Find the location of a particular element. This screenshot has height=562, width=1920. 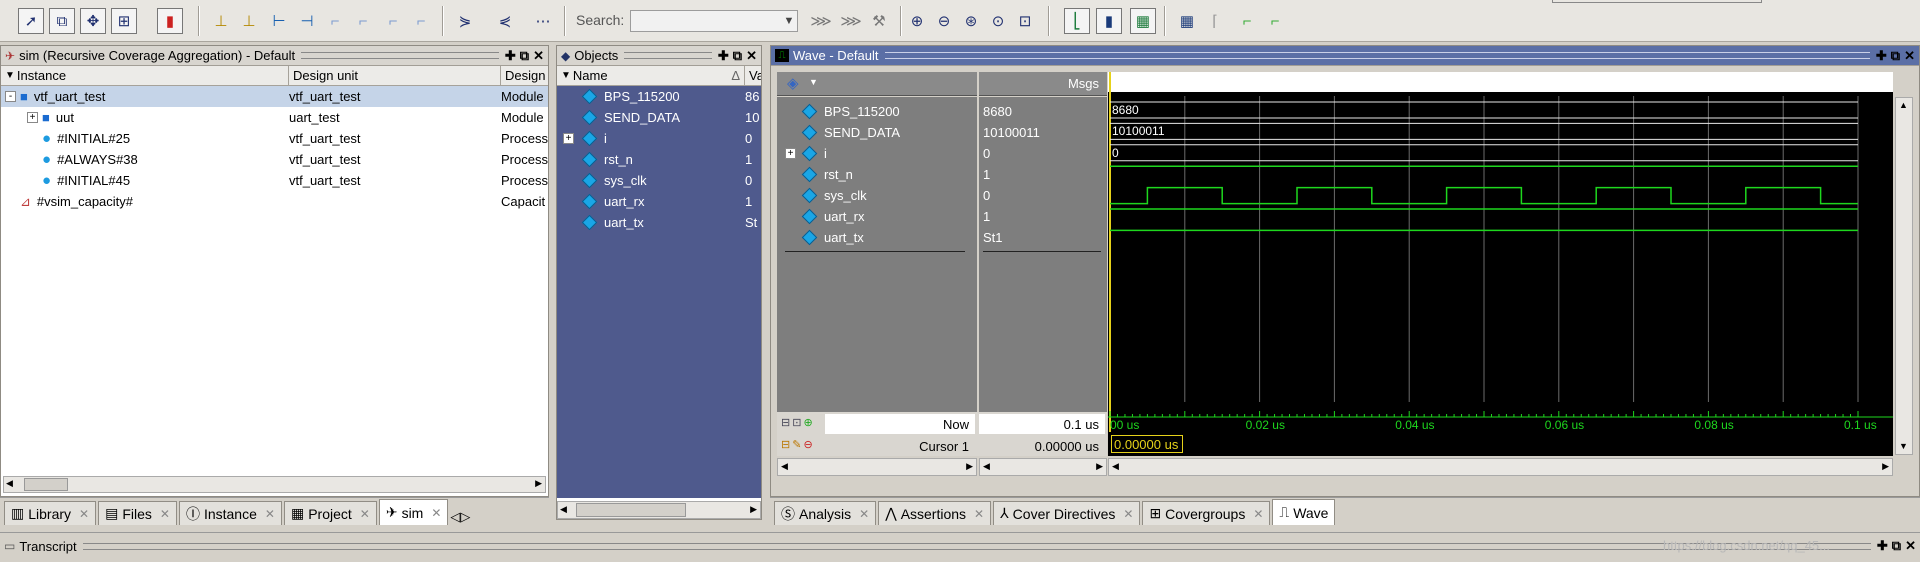

sync-icon: ⊡ is located at coordinates (796, 425).